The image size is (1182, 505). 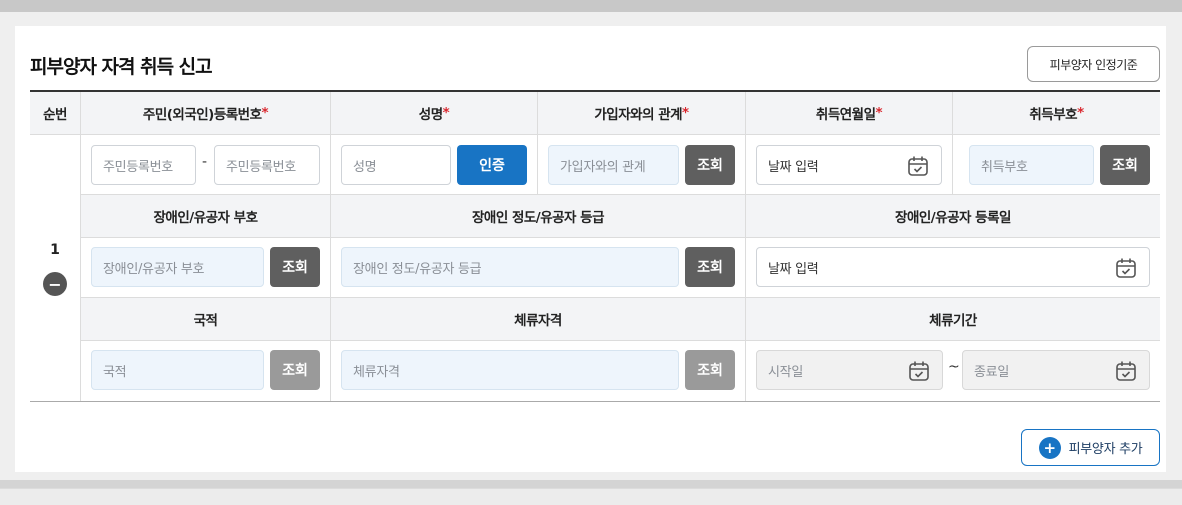 What do you see at coordinates (396, 165) in the screenshot?
I see `name-input: 성명` at bounding box center [396, 165].